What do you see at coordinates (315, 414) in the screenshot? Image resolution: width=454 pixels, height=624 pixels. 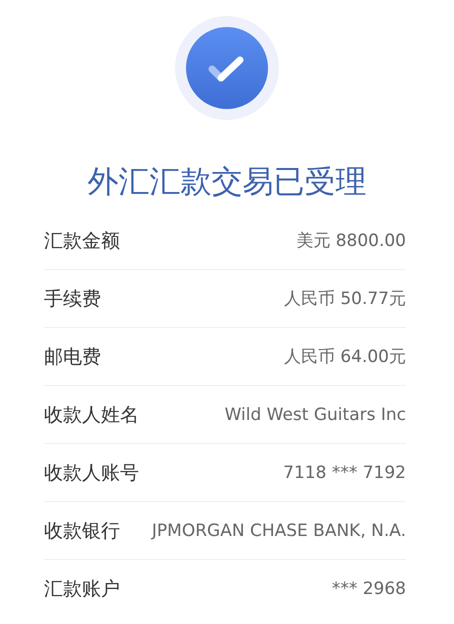 I see `detail-value: Wild West Guitars Inc` at bounding box center [315, 414].